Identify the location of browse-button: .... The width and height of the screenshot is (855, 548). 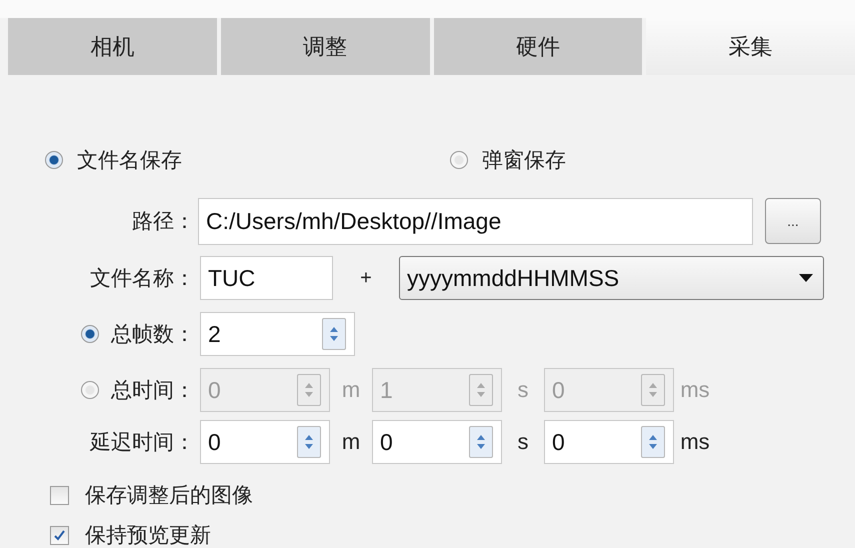
(793, 221).